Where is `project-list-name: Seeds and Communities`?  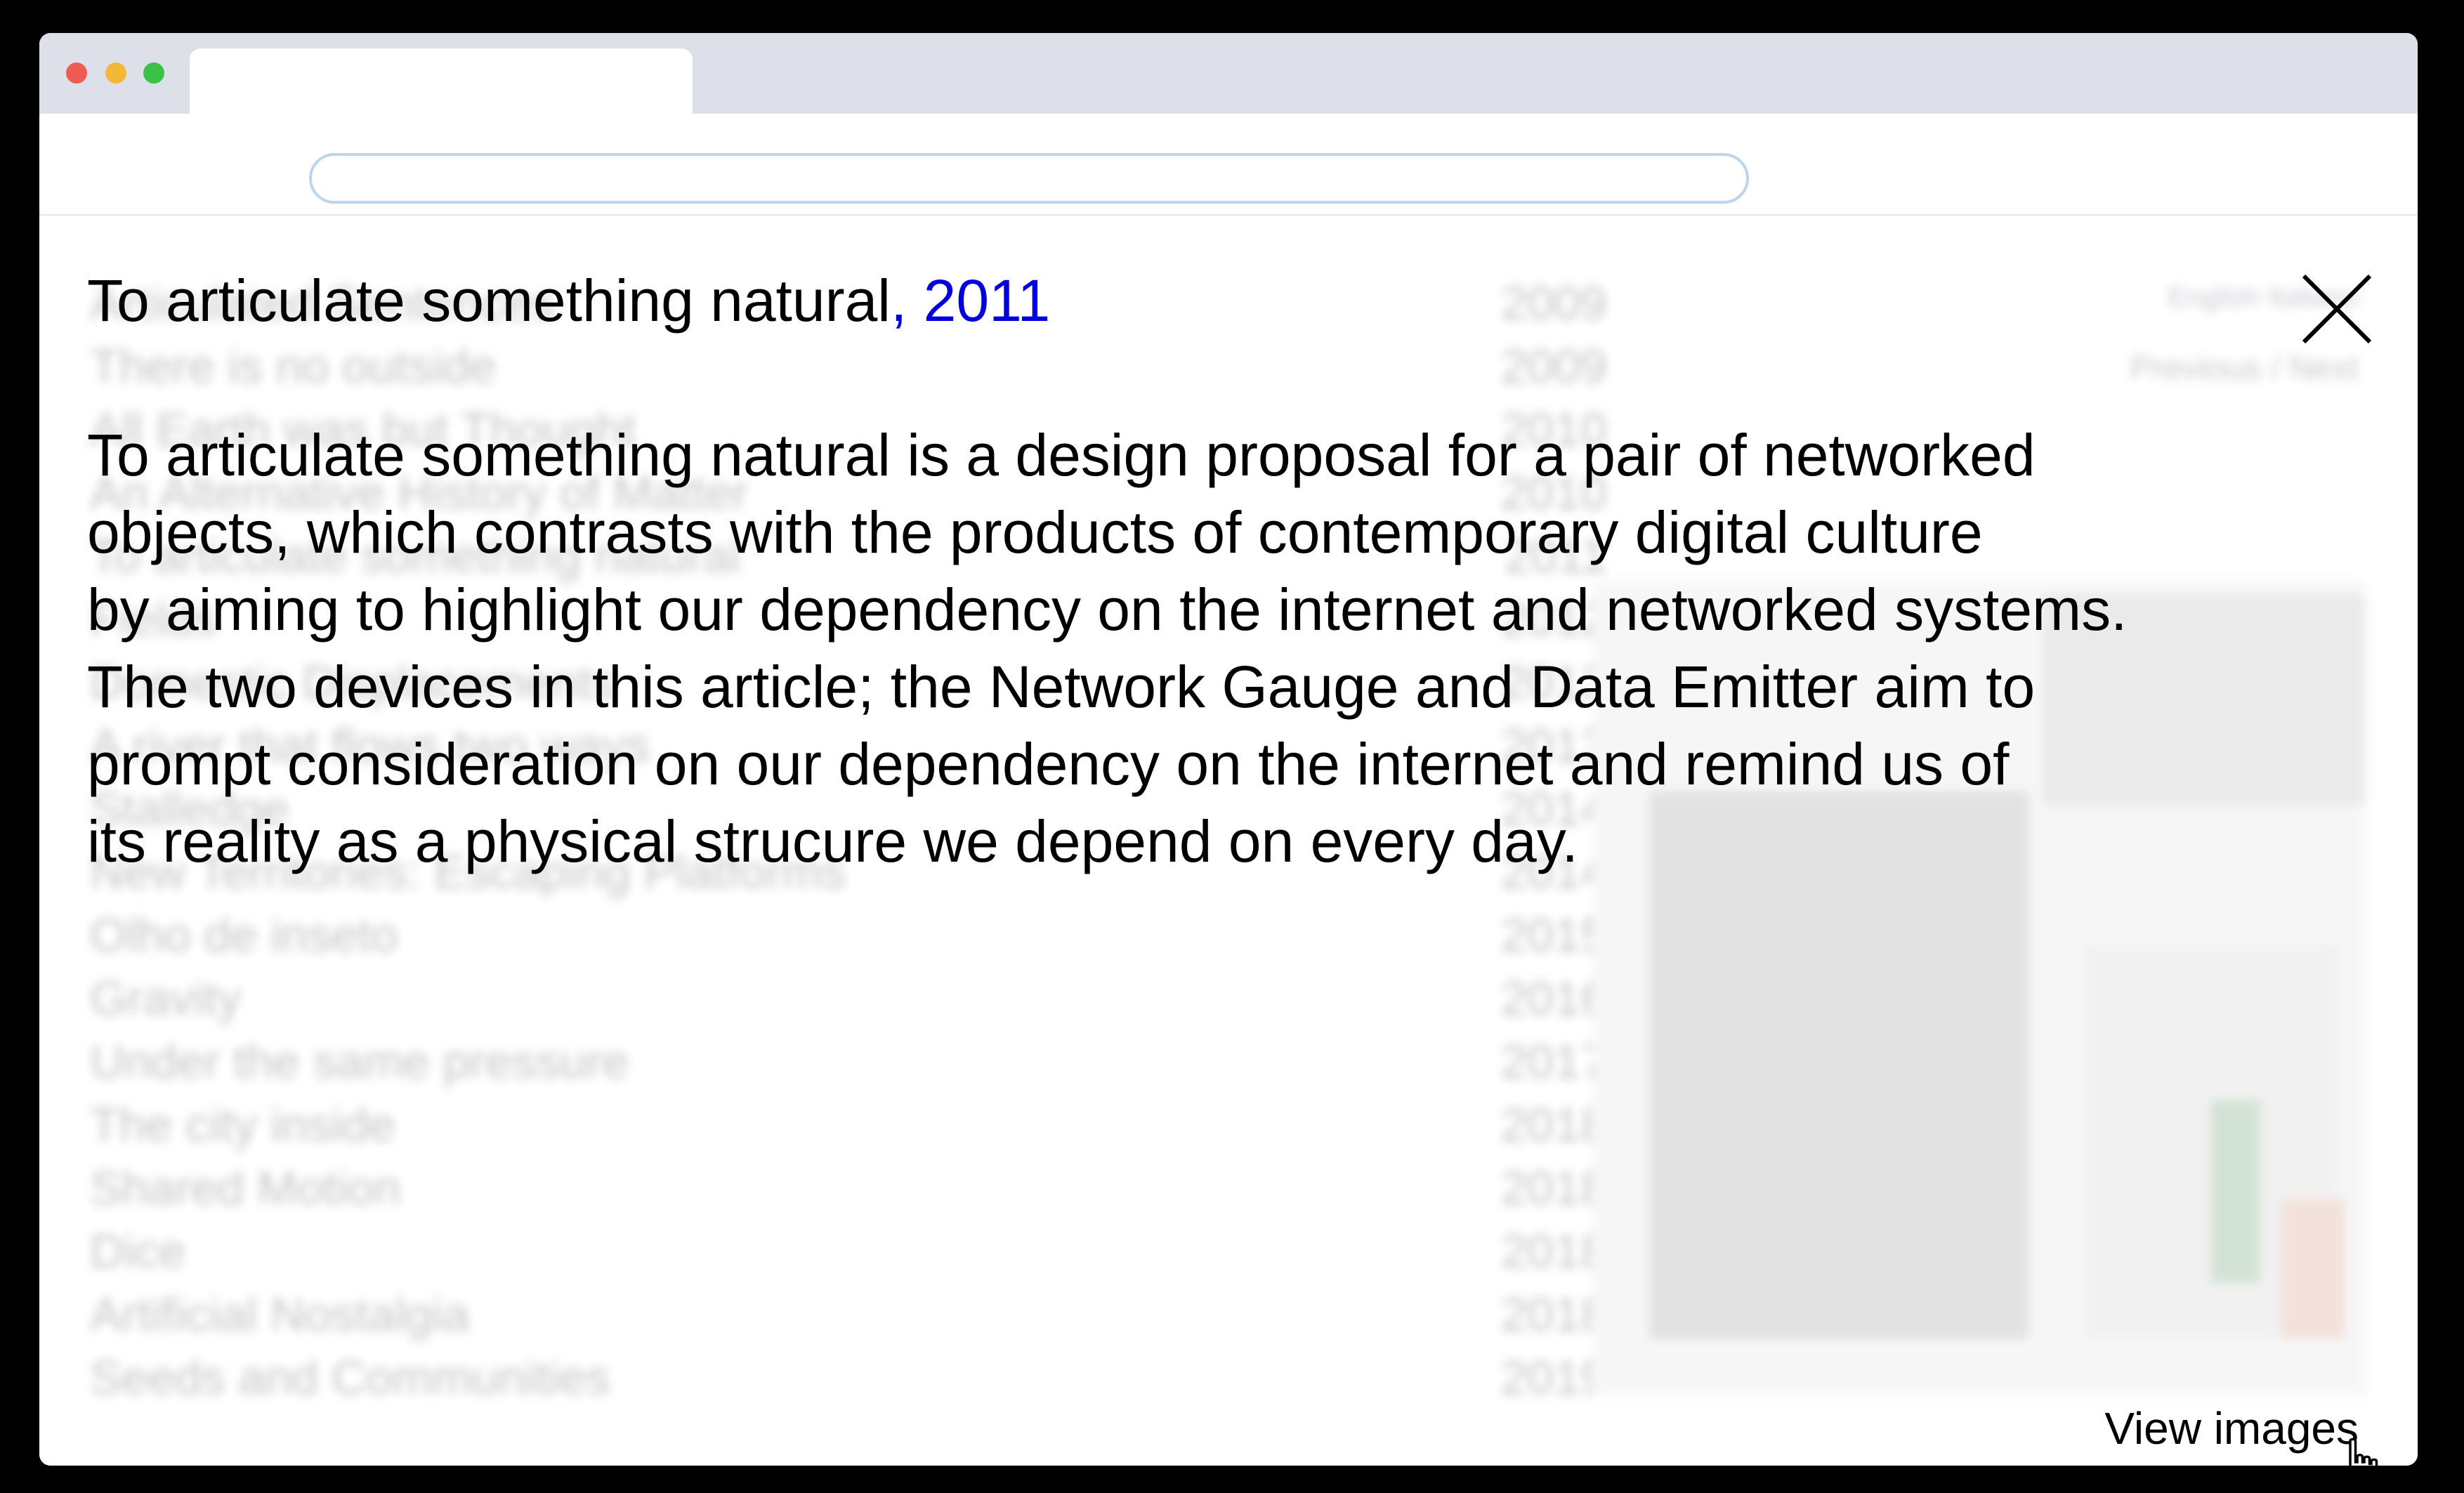
project-list-name: Seeds and Communities is located at coordinates (350, 1378).